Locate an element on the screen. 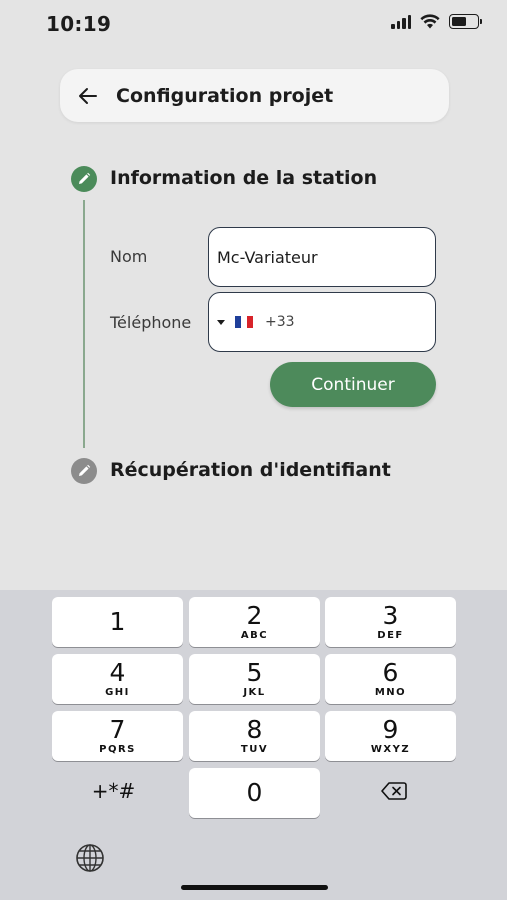 The width and height of the screenshot is (507, 900). key-5: 5 JKL is located at coordinates (254, 679).